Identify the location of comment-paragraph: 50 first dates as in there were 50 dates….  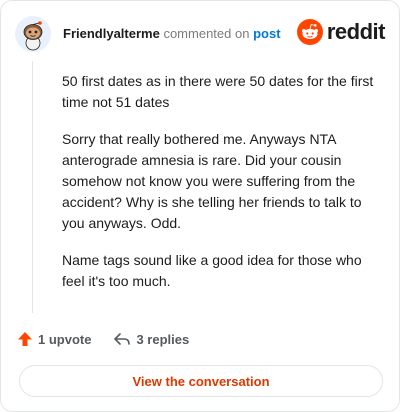
(218, 91).